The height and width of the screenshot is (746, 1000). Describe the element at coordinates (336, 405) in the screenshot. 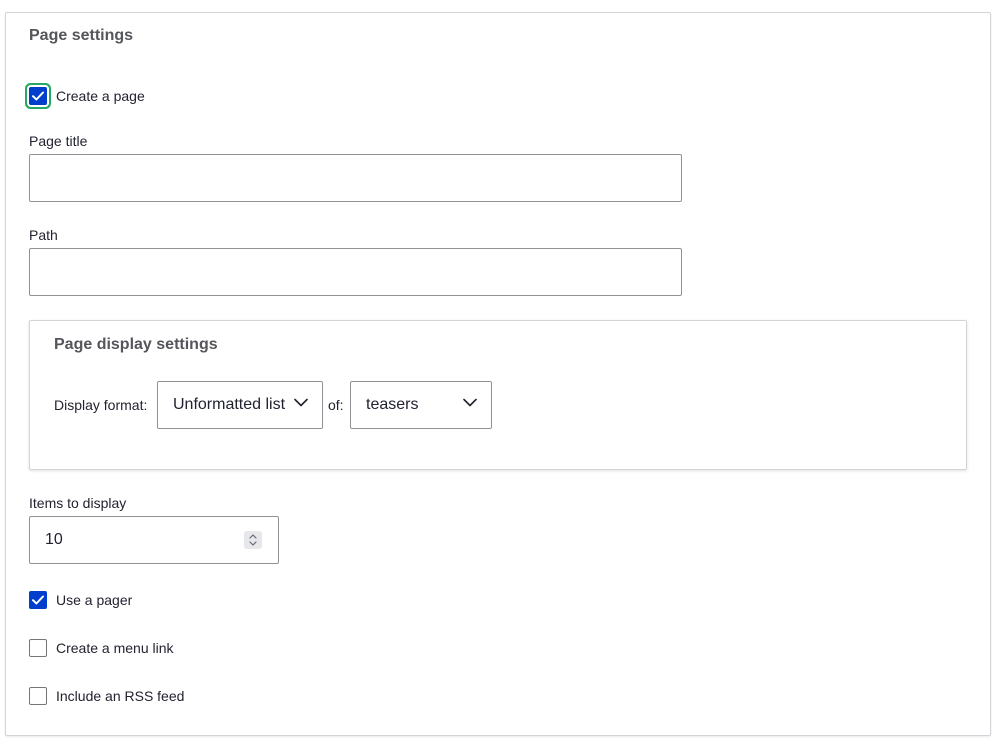

I see `of-label: of:` at that location.